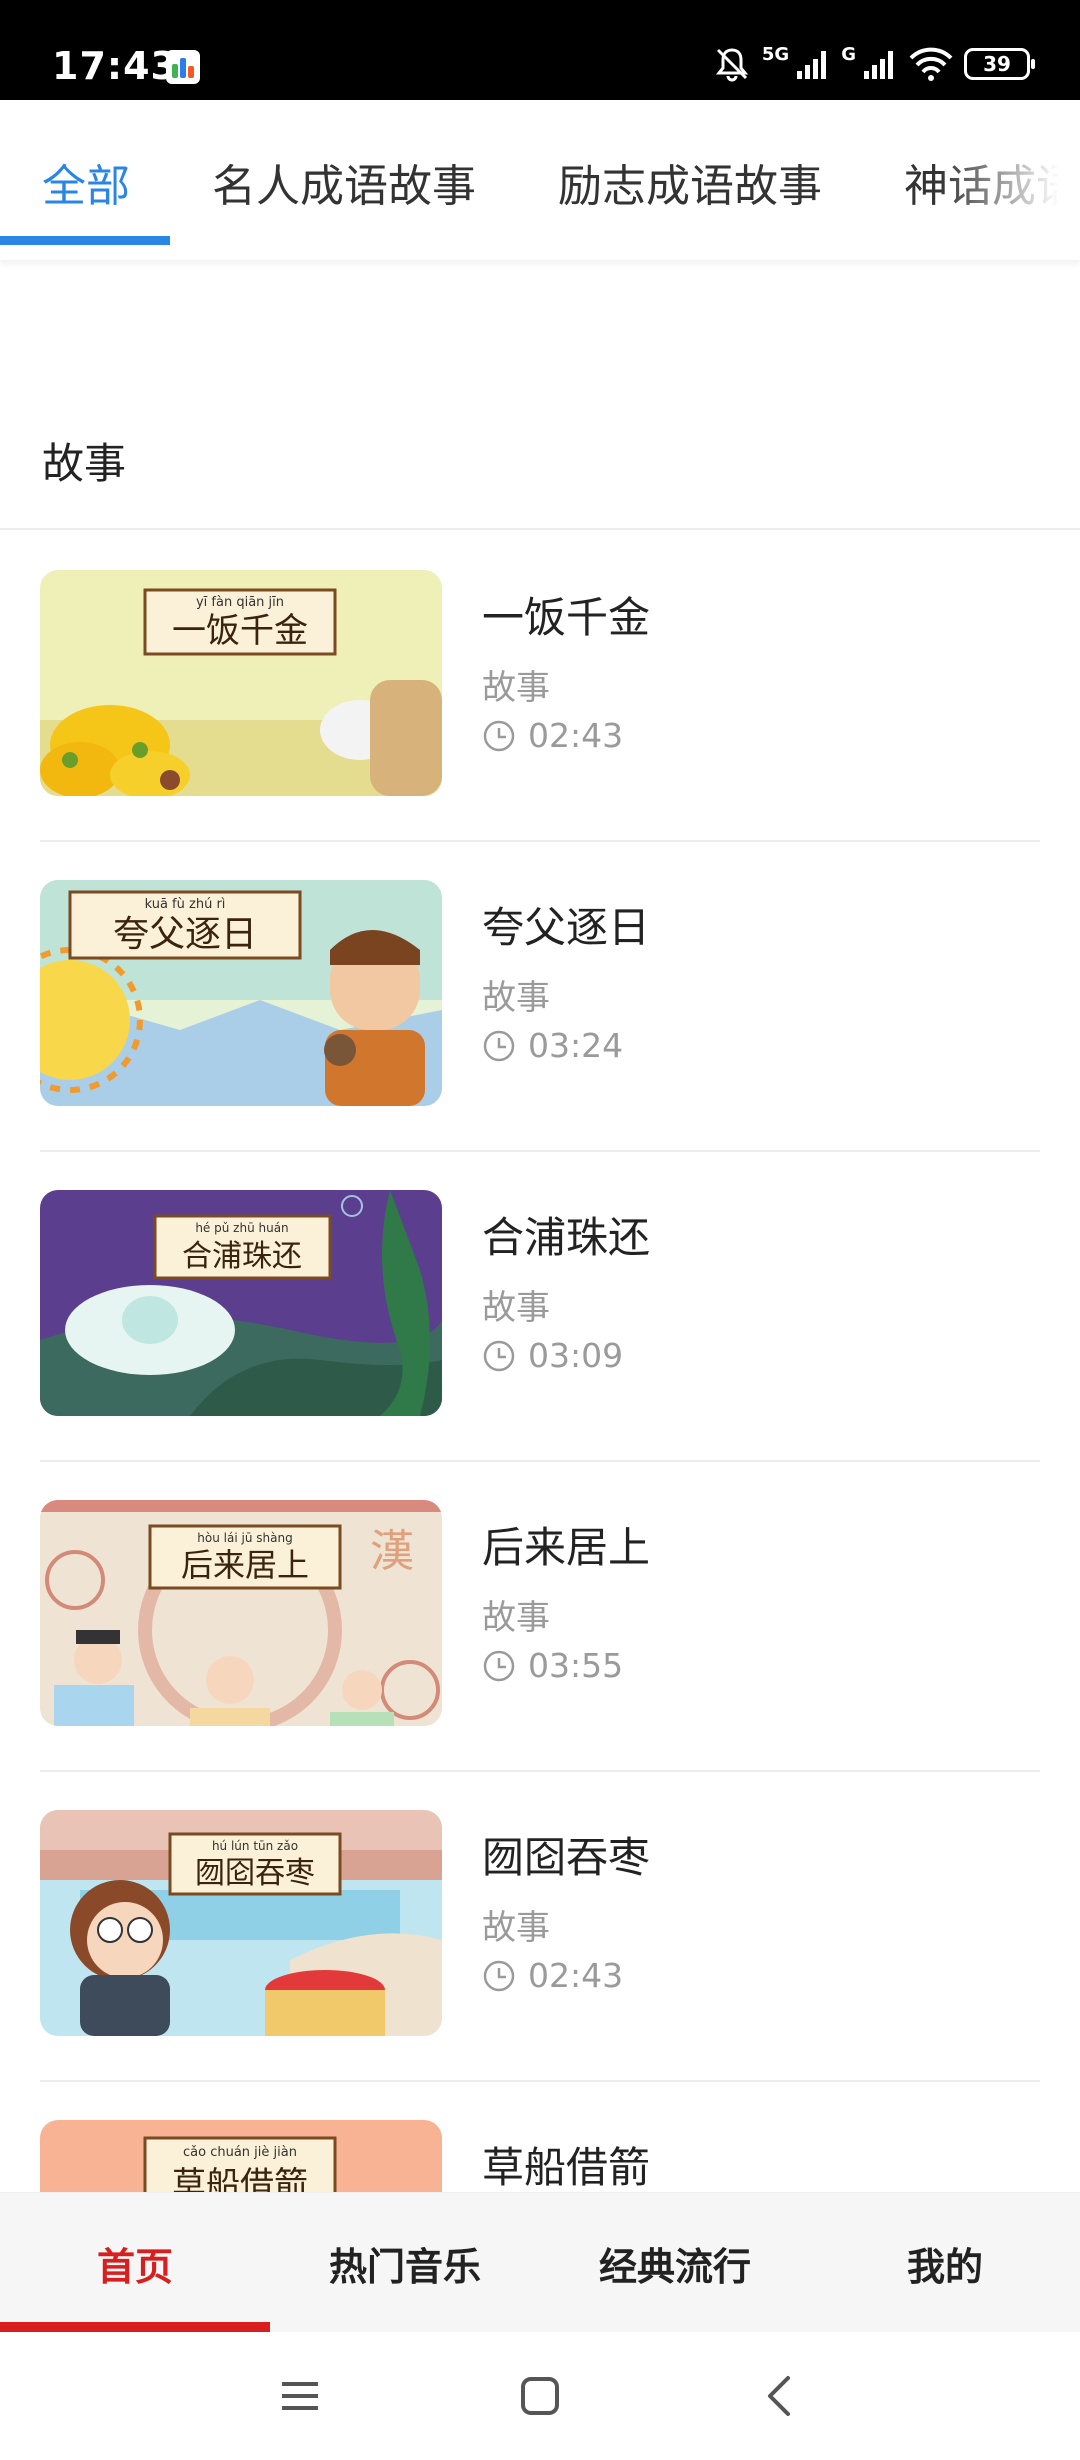 The image size is (1080, 2460). What do you see at coordinates (540, 50) in the screenshot?
I see `status-bar: 17:43 5G G 39` at bounding box center [540, 50].